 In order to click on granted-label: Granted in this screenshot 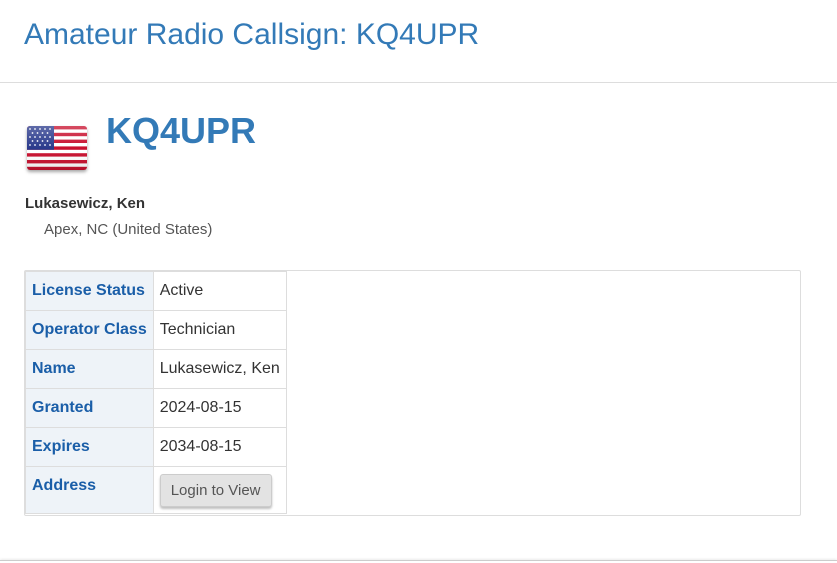, I will do `click(89, 408)`.